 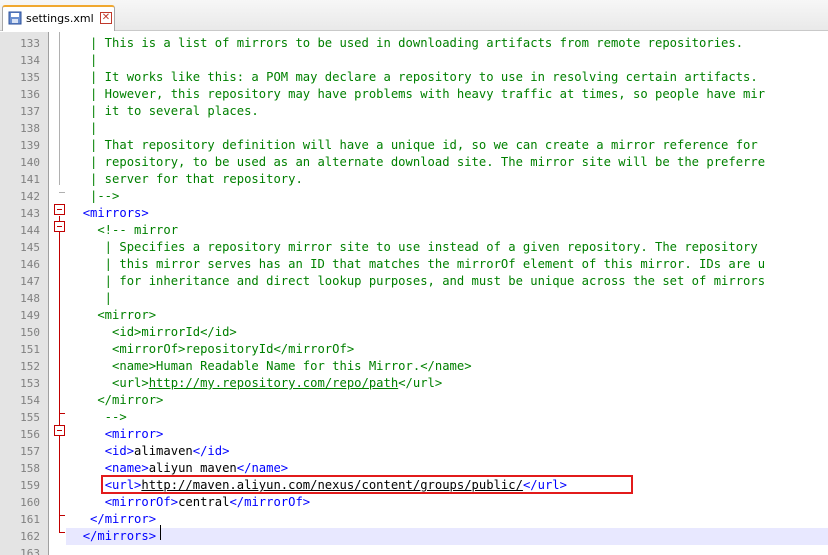 What do you see at coordinates (30, 94) in the screenshot?
I see `line-number: 136` at bounding box center [30, 94].